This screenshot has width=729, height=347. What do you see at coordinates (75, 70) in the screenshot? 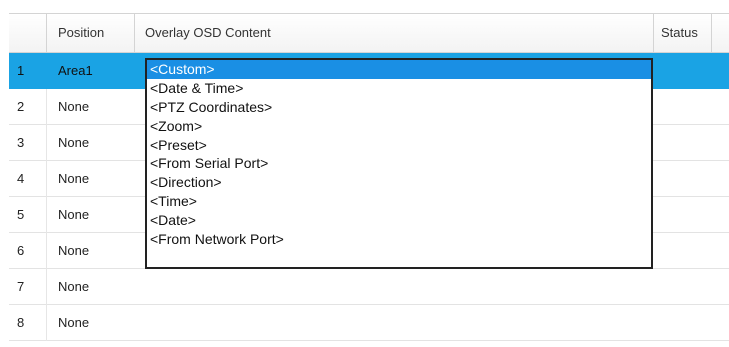
I see `row-position: Area1` at bounding box center [75, 70].